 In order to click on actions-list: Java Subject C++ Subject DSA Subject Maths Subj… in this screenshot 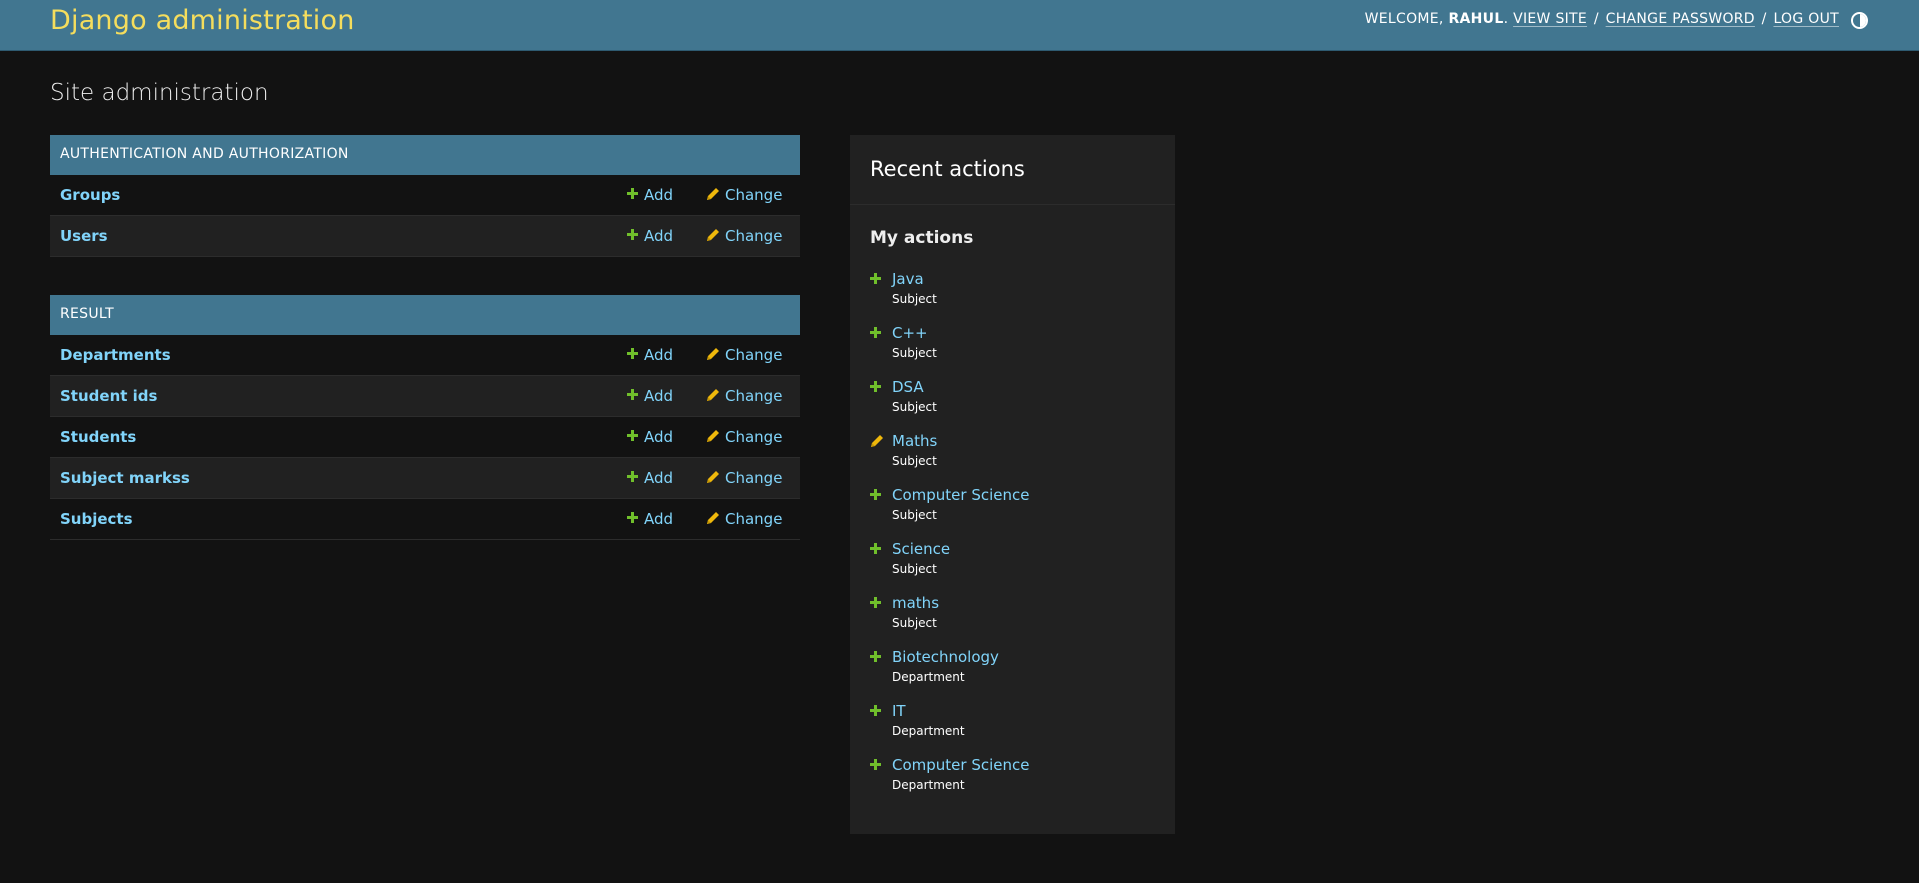, I will do `click(1015, 540)`.